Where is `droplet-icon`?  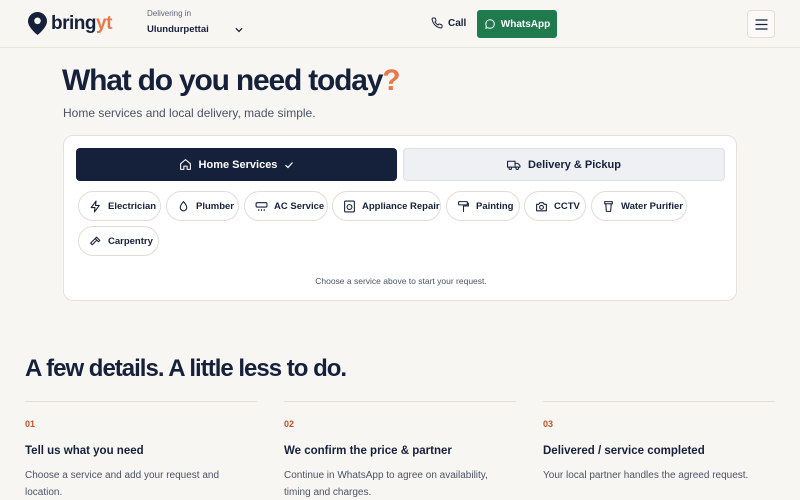
droplet-icon is located at coordinates (183, 205).